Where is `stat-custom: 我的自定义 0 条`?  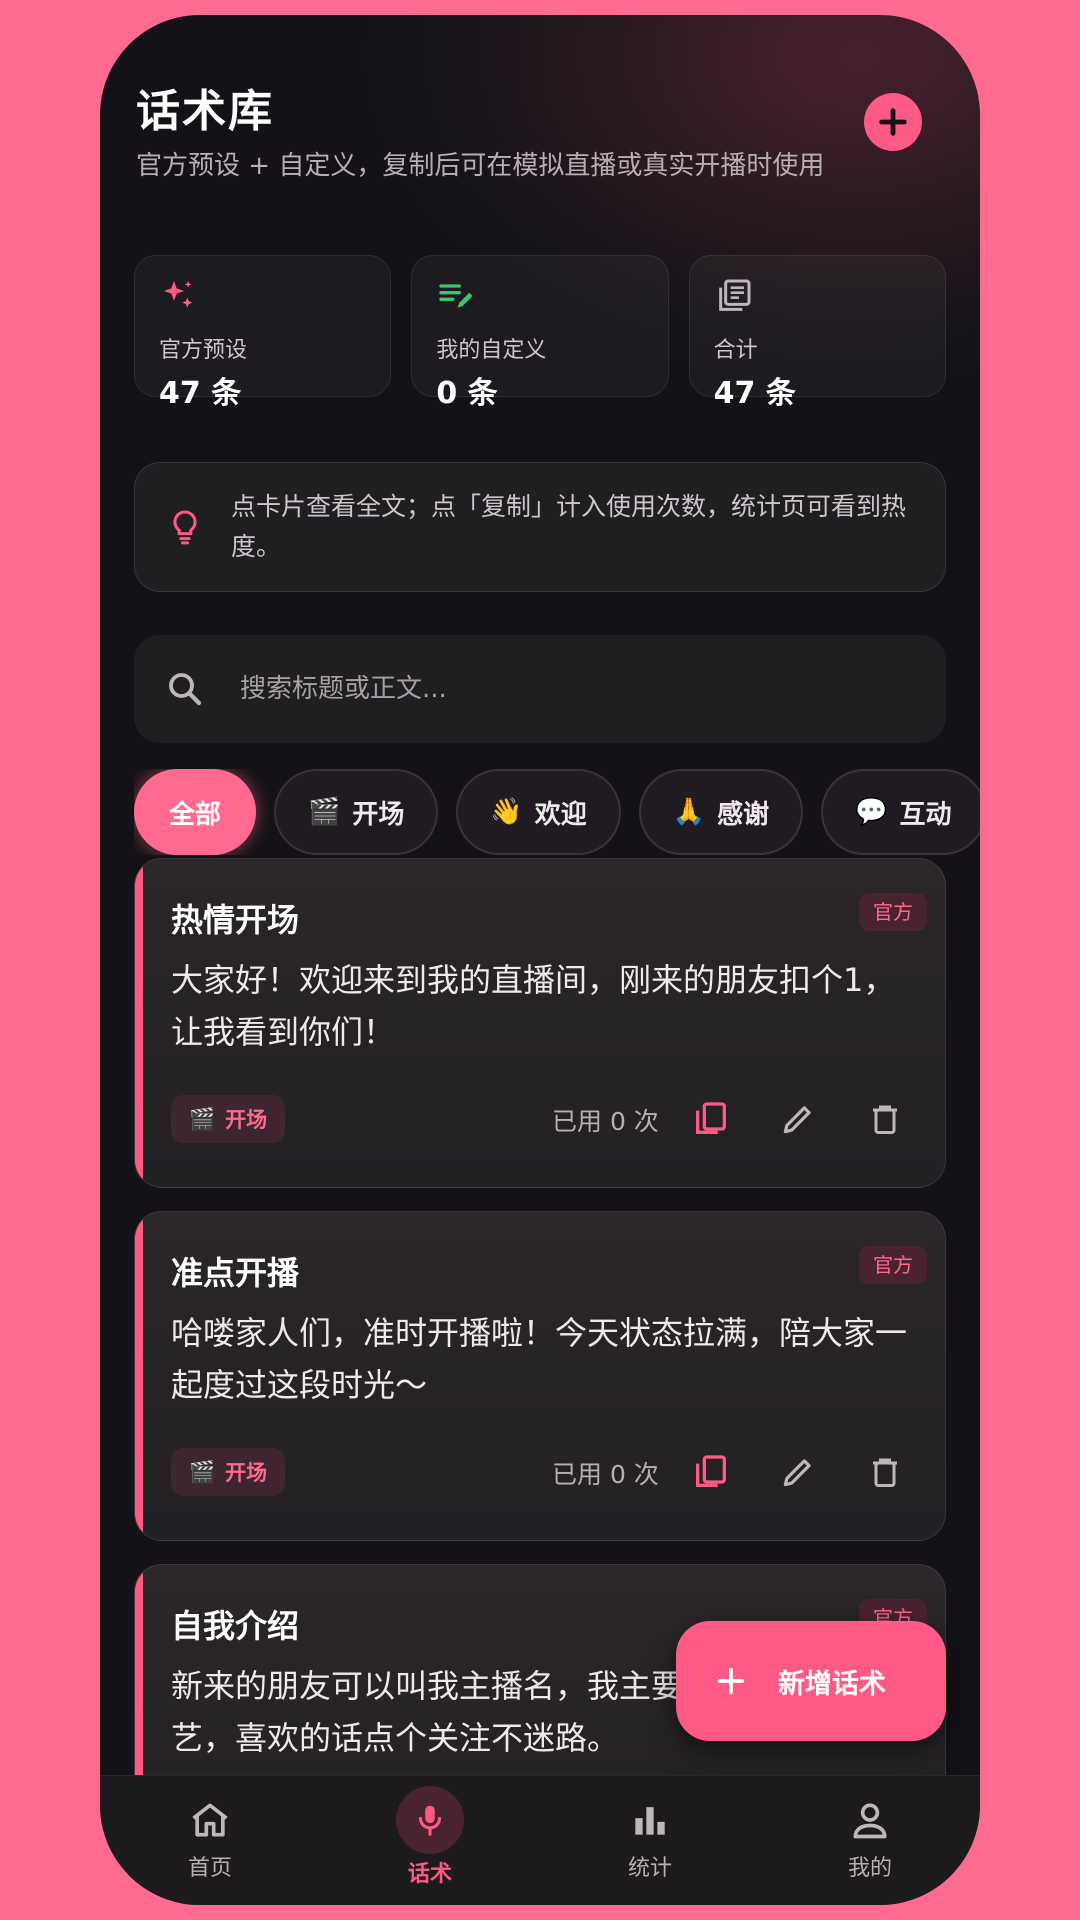
stat-custom: 我的自定义 0 条 is located at coordinates (540, 333).